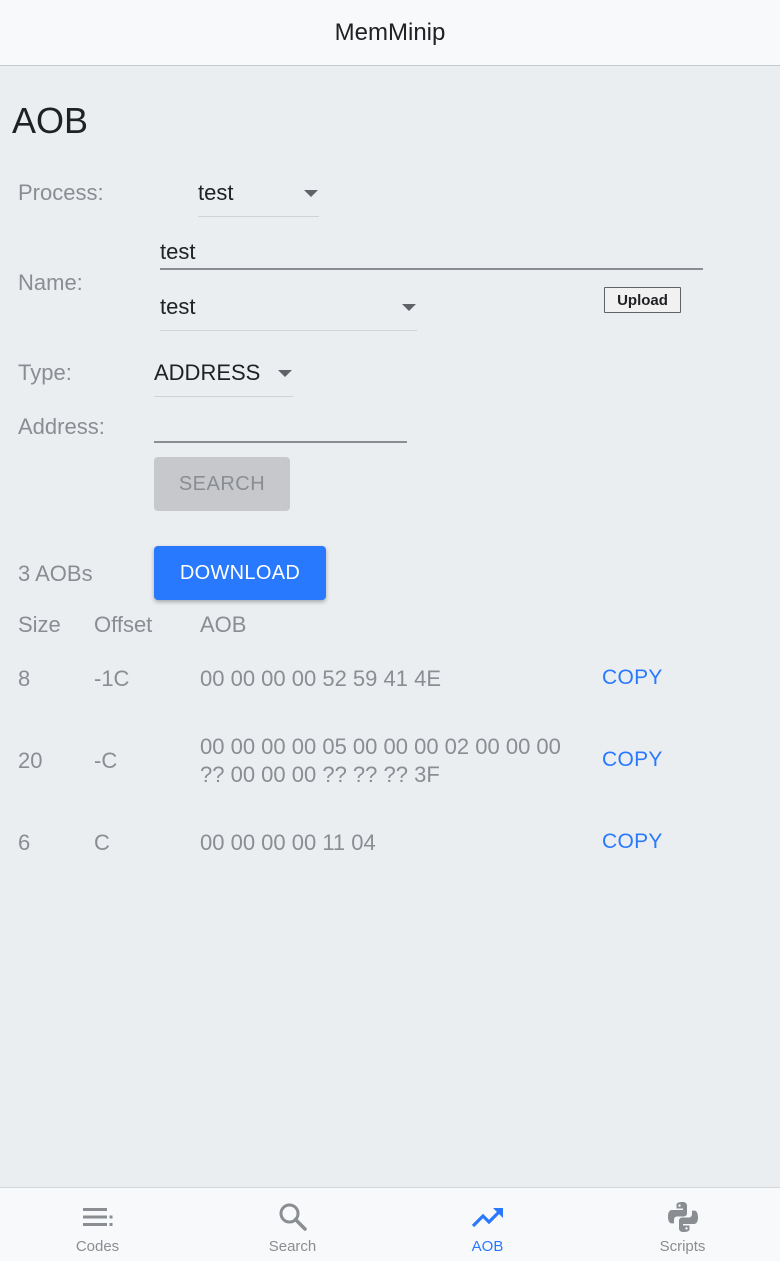  What do you see at coordinates (24, 678) in the screenshot?
I see `row-size: 8` at bounding box center [24, 678].